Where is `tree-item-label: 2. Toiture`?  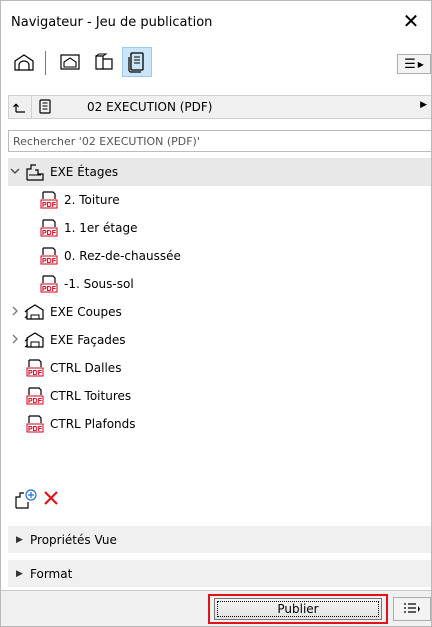 tree-item-label: 2. Toiture is located at coordinates (92, 200).